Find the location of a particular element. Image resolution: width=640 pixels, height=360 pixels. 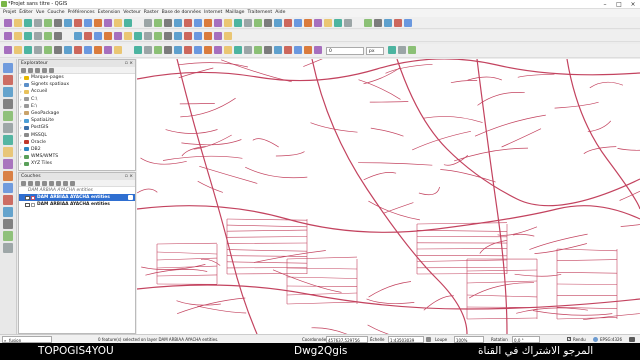

collapse-all-icon is located at coordinates (65, 183).